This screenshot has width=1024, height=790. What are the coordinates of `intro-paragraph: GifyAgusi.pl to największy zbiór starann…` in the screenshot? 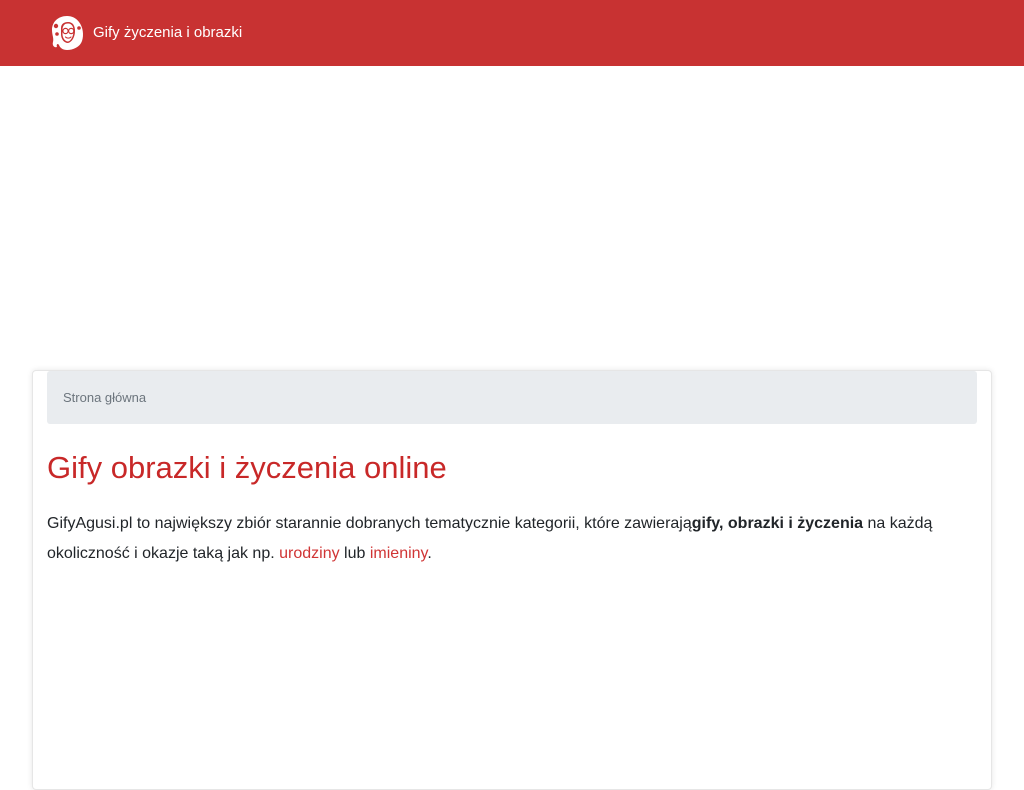 It's located at (507, 539).